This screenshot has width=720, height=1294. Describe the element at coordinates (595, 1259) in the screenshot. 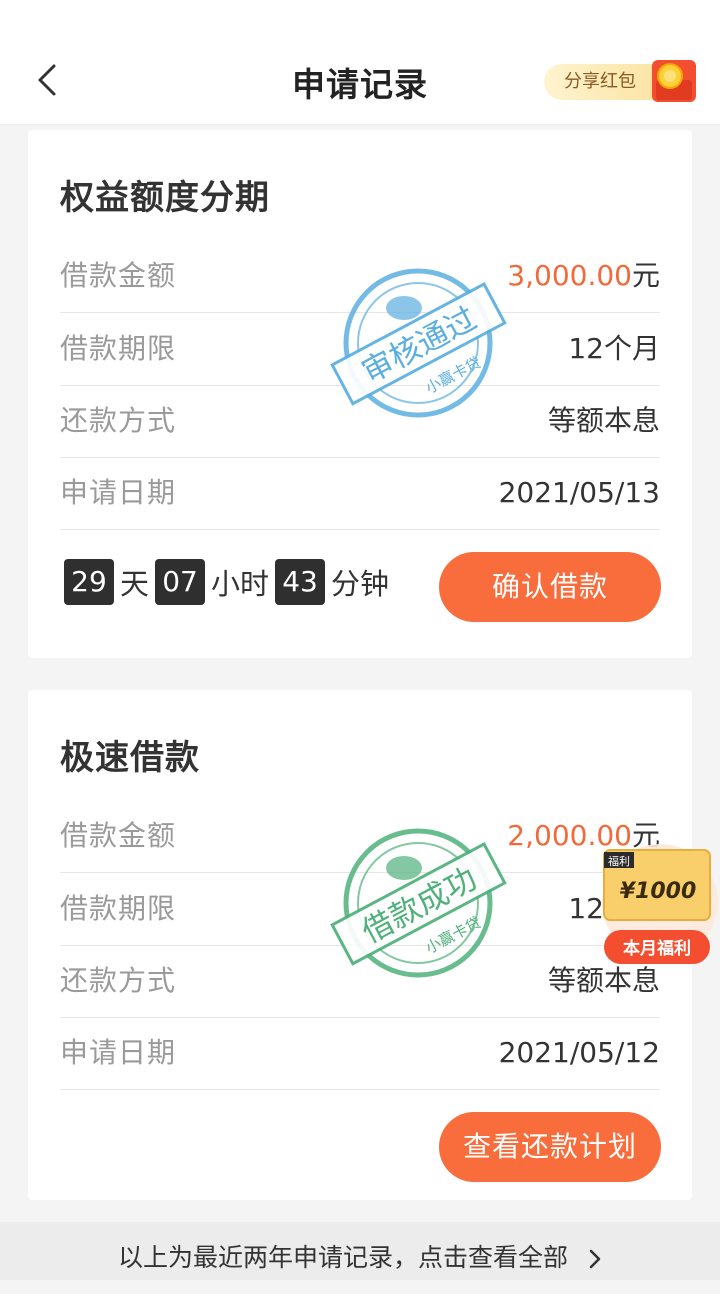

I see `chevron-right-icon` at that location.